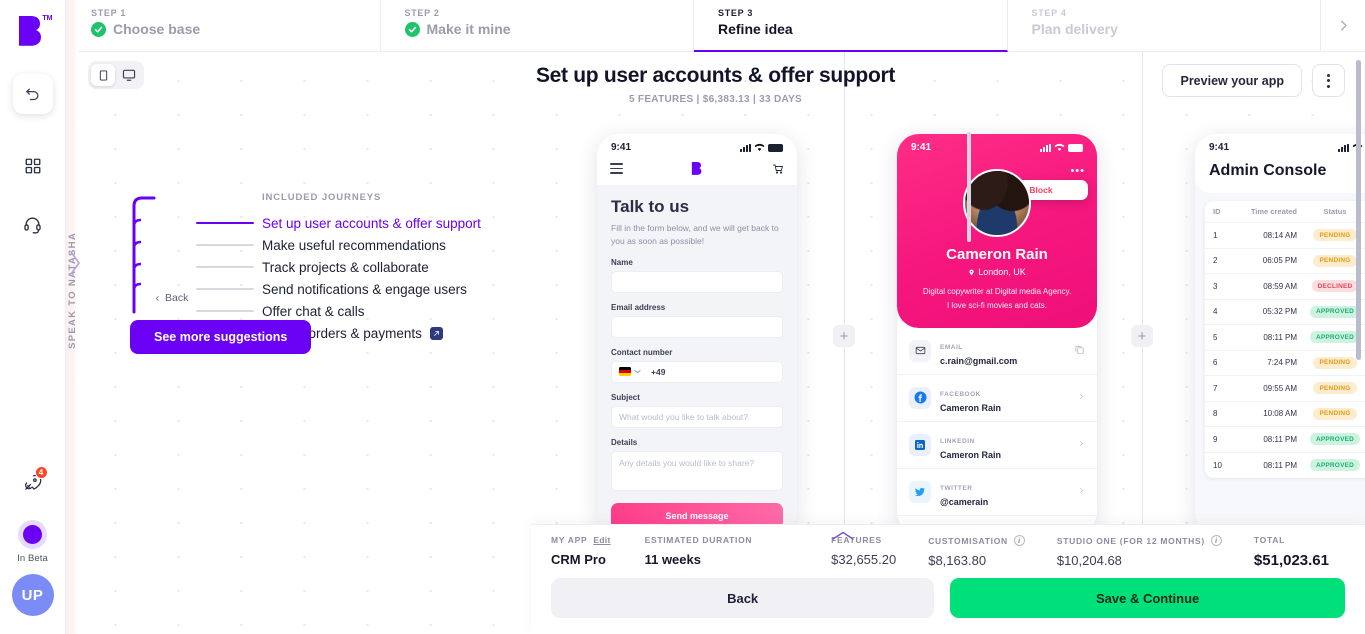 The width and height of the screenshot is (1365, 634). I want to click on step-2: STEP 2 Make it mine, so click(537, 26).